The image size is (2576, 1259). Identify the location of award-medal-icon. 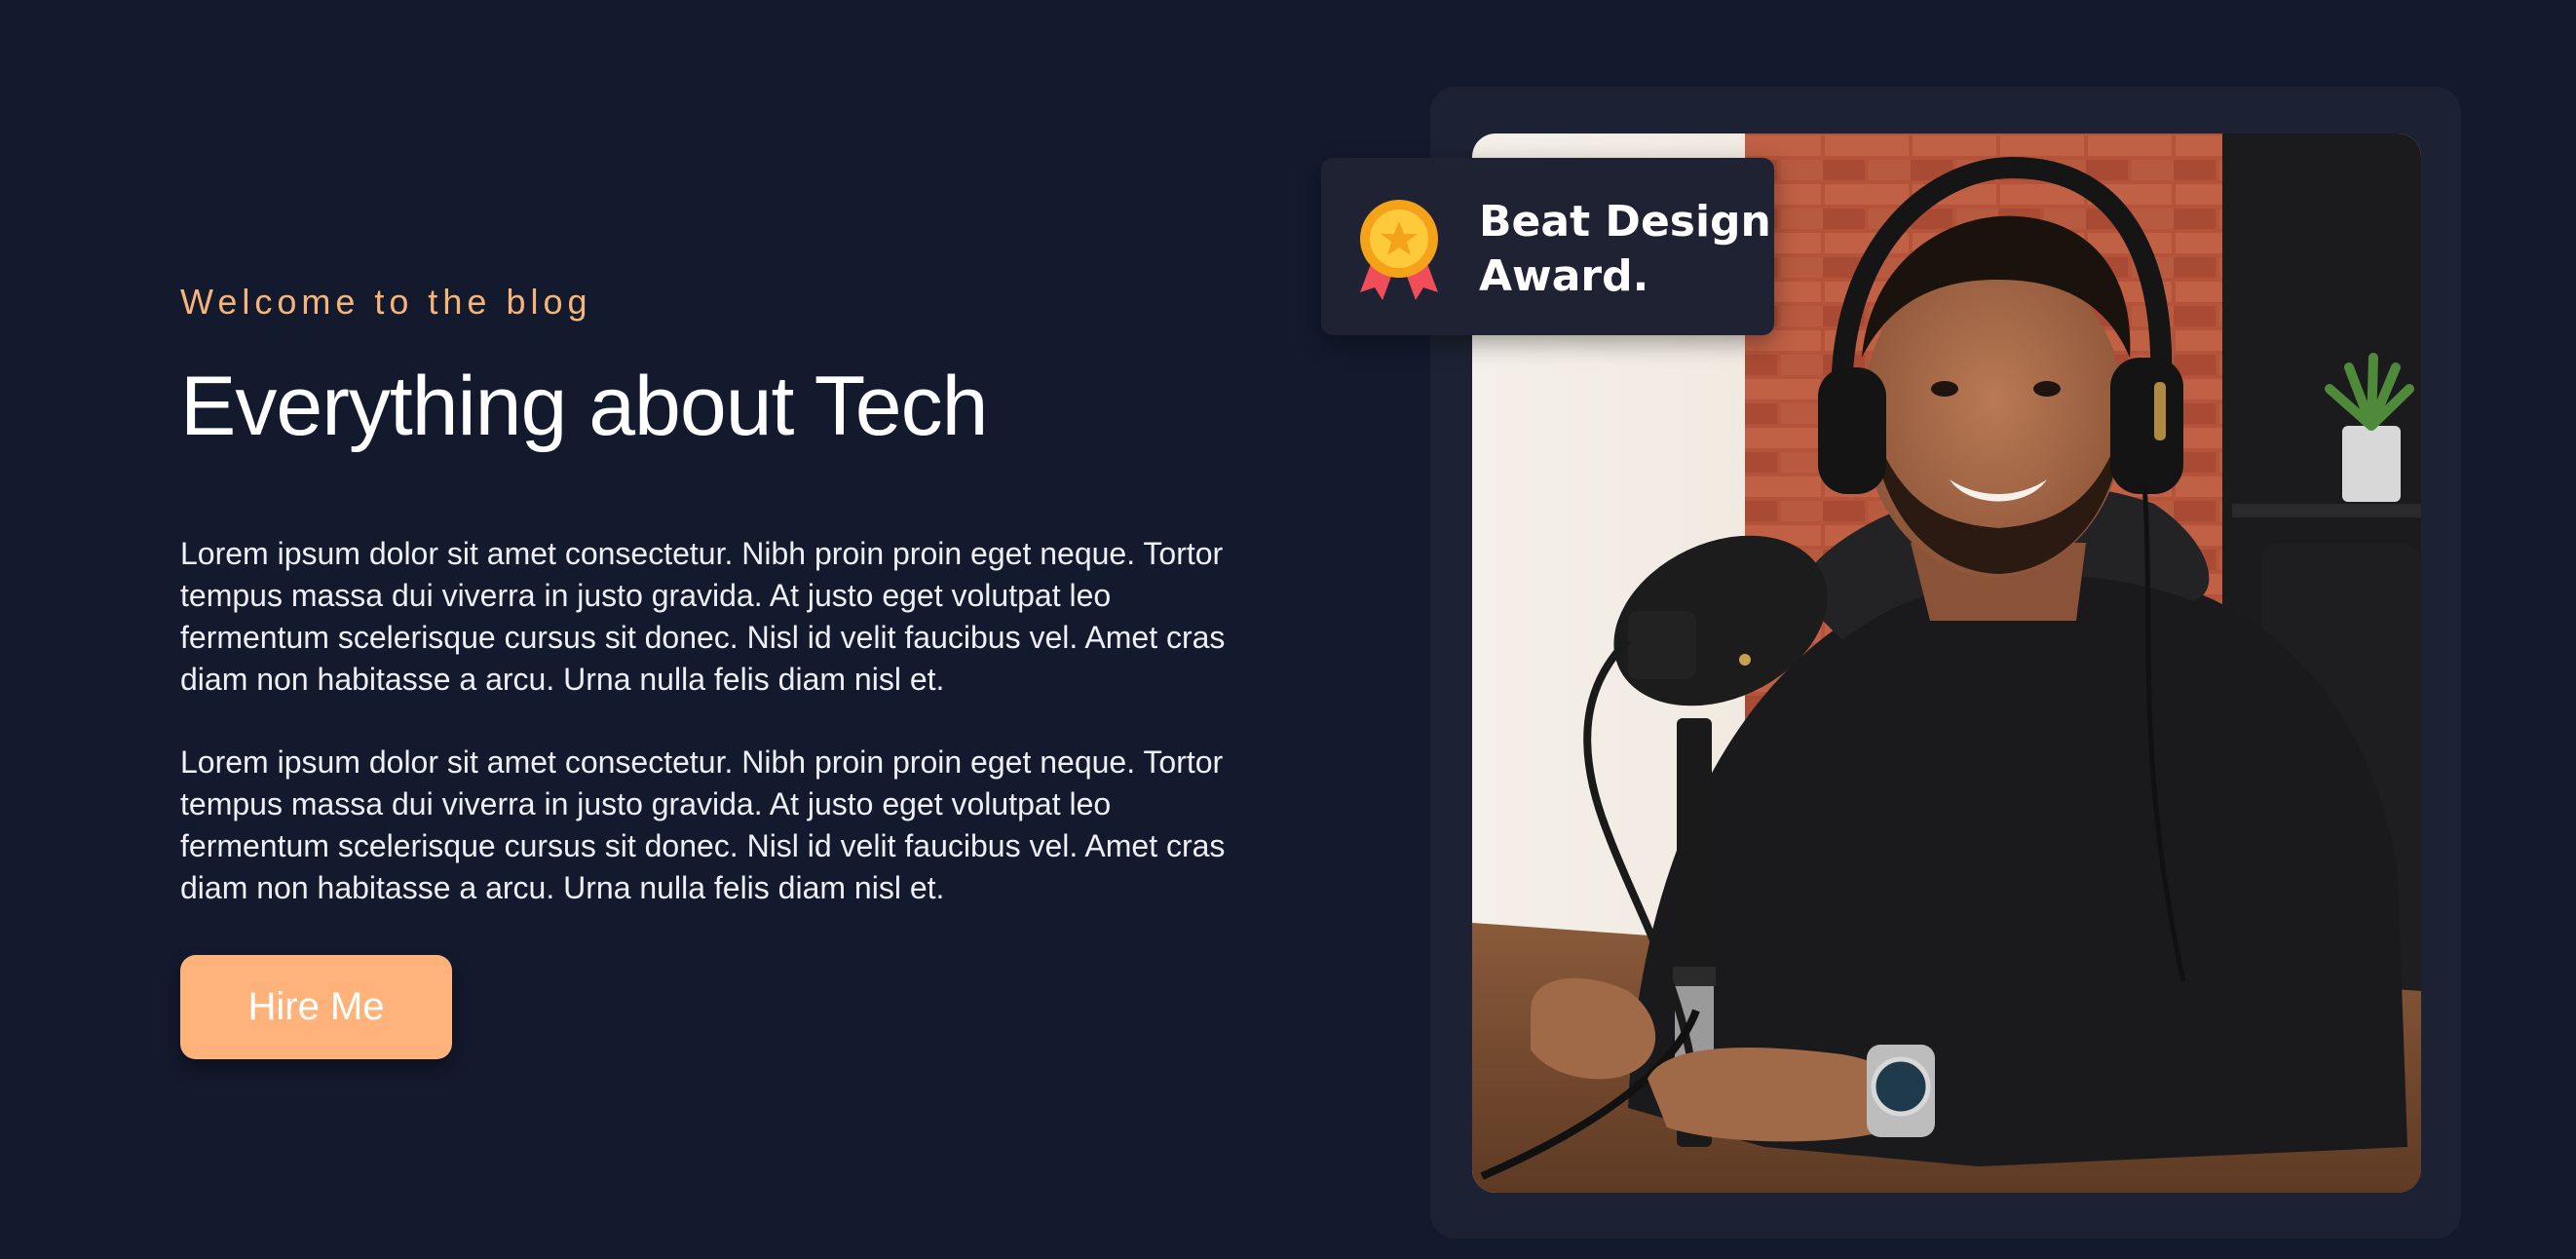
(1399, 249).